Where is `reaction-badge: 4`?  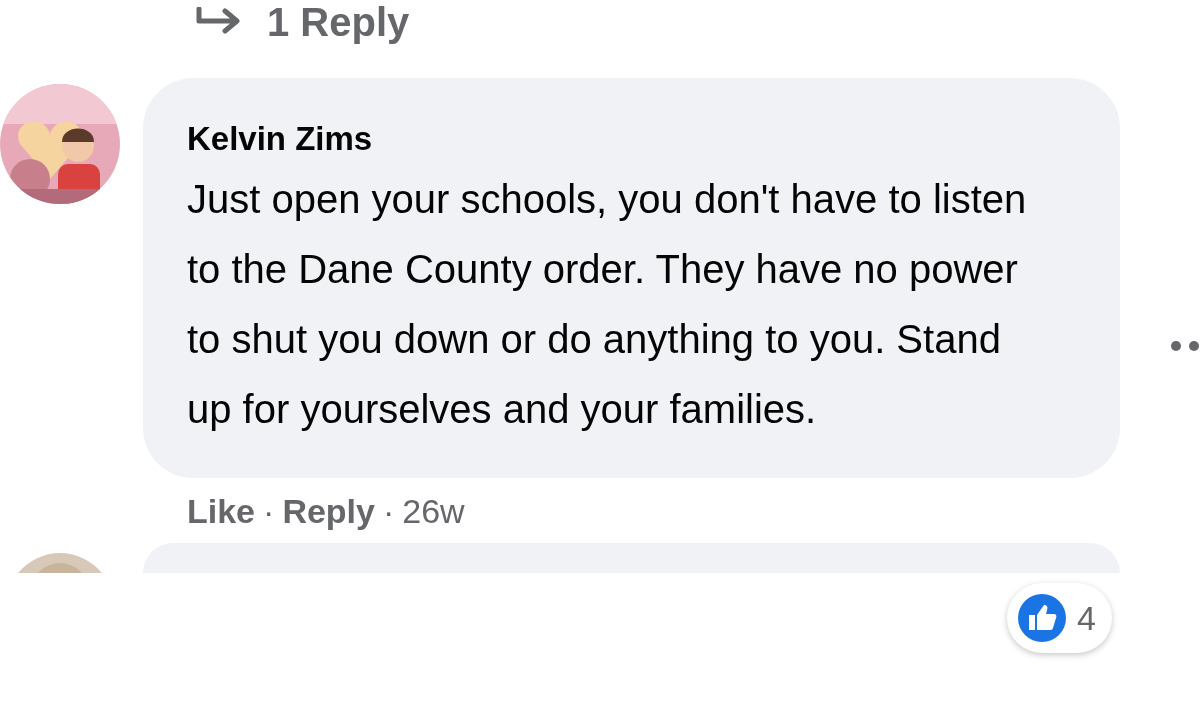
reaction-badge: 4 is located at coordinates (1059, 618).